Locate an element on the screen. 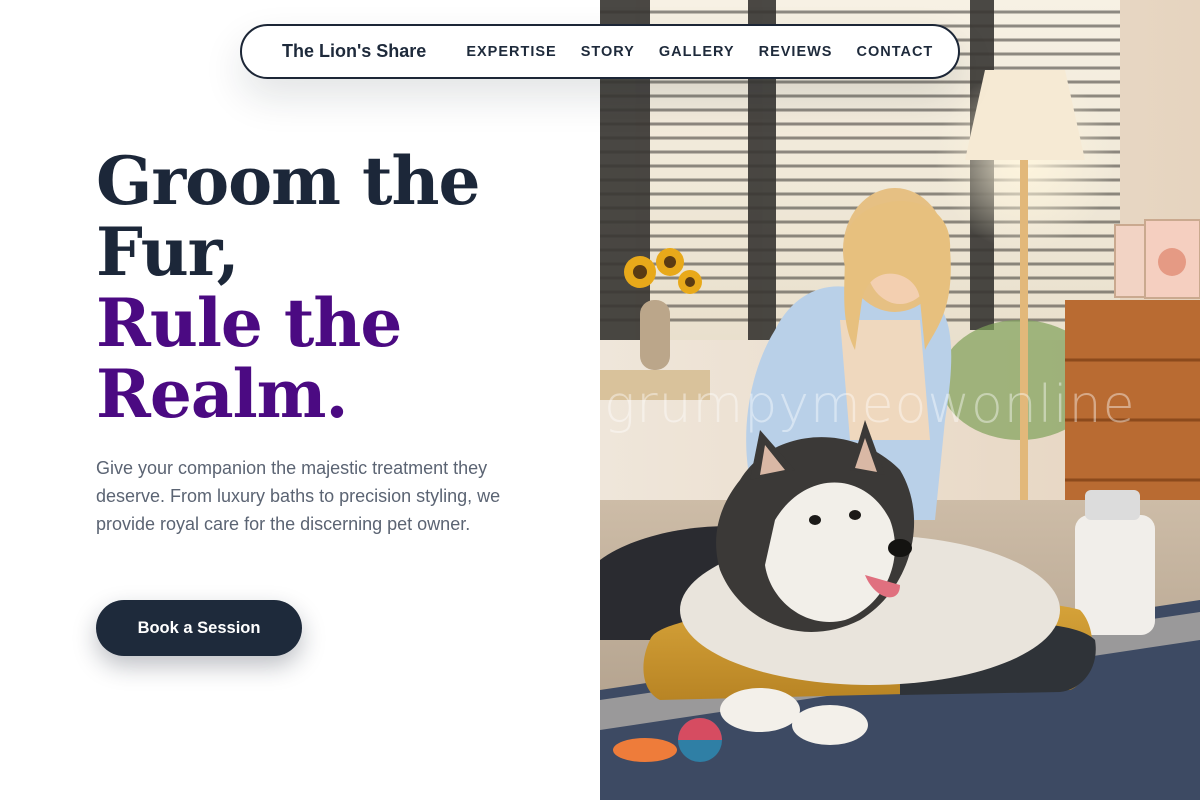  book-session-button: Book a Session is located at coordinates (199, 628).